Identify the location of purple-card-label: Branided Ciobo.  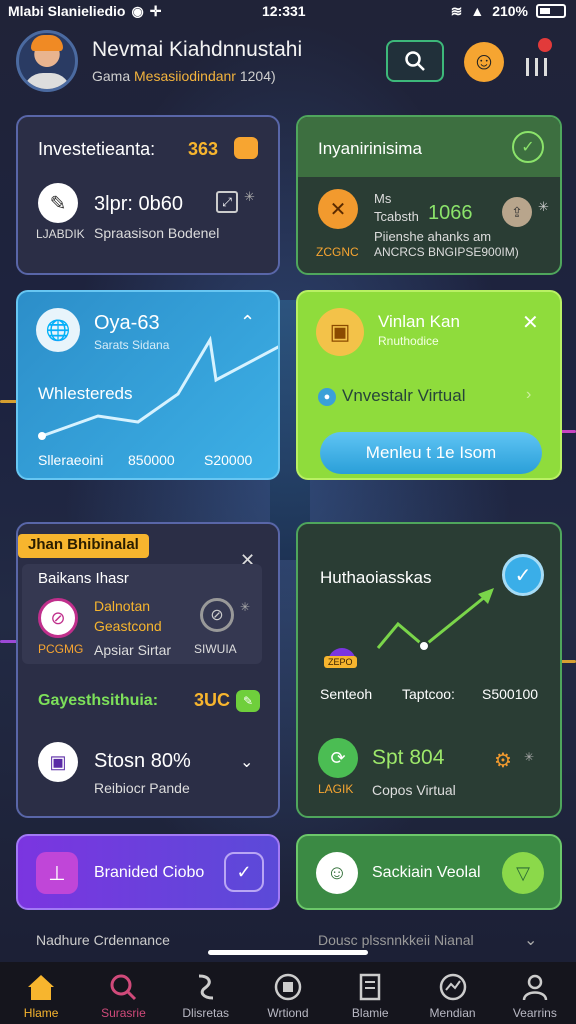
(149, 872).